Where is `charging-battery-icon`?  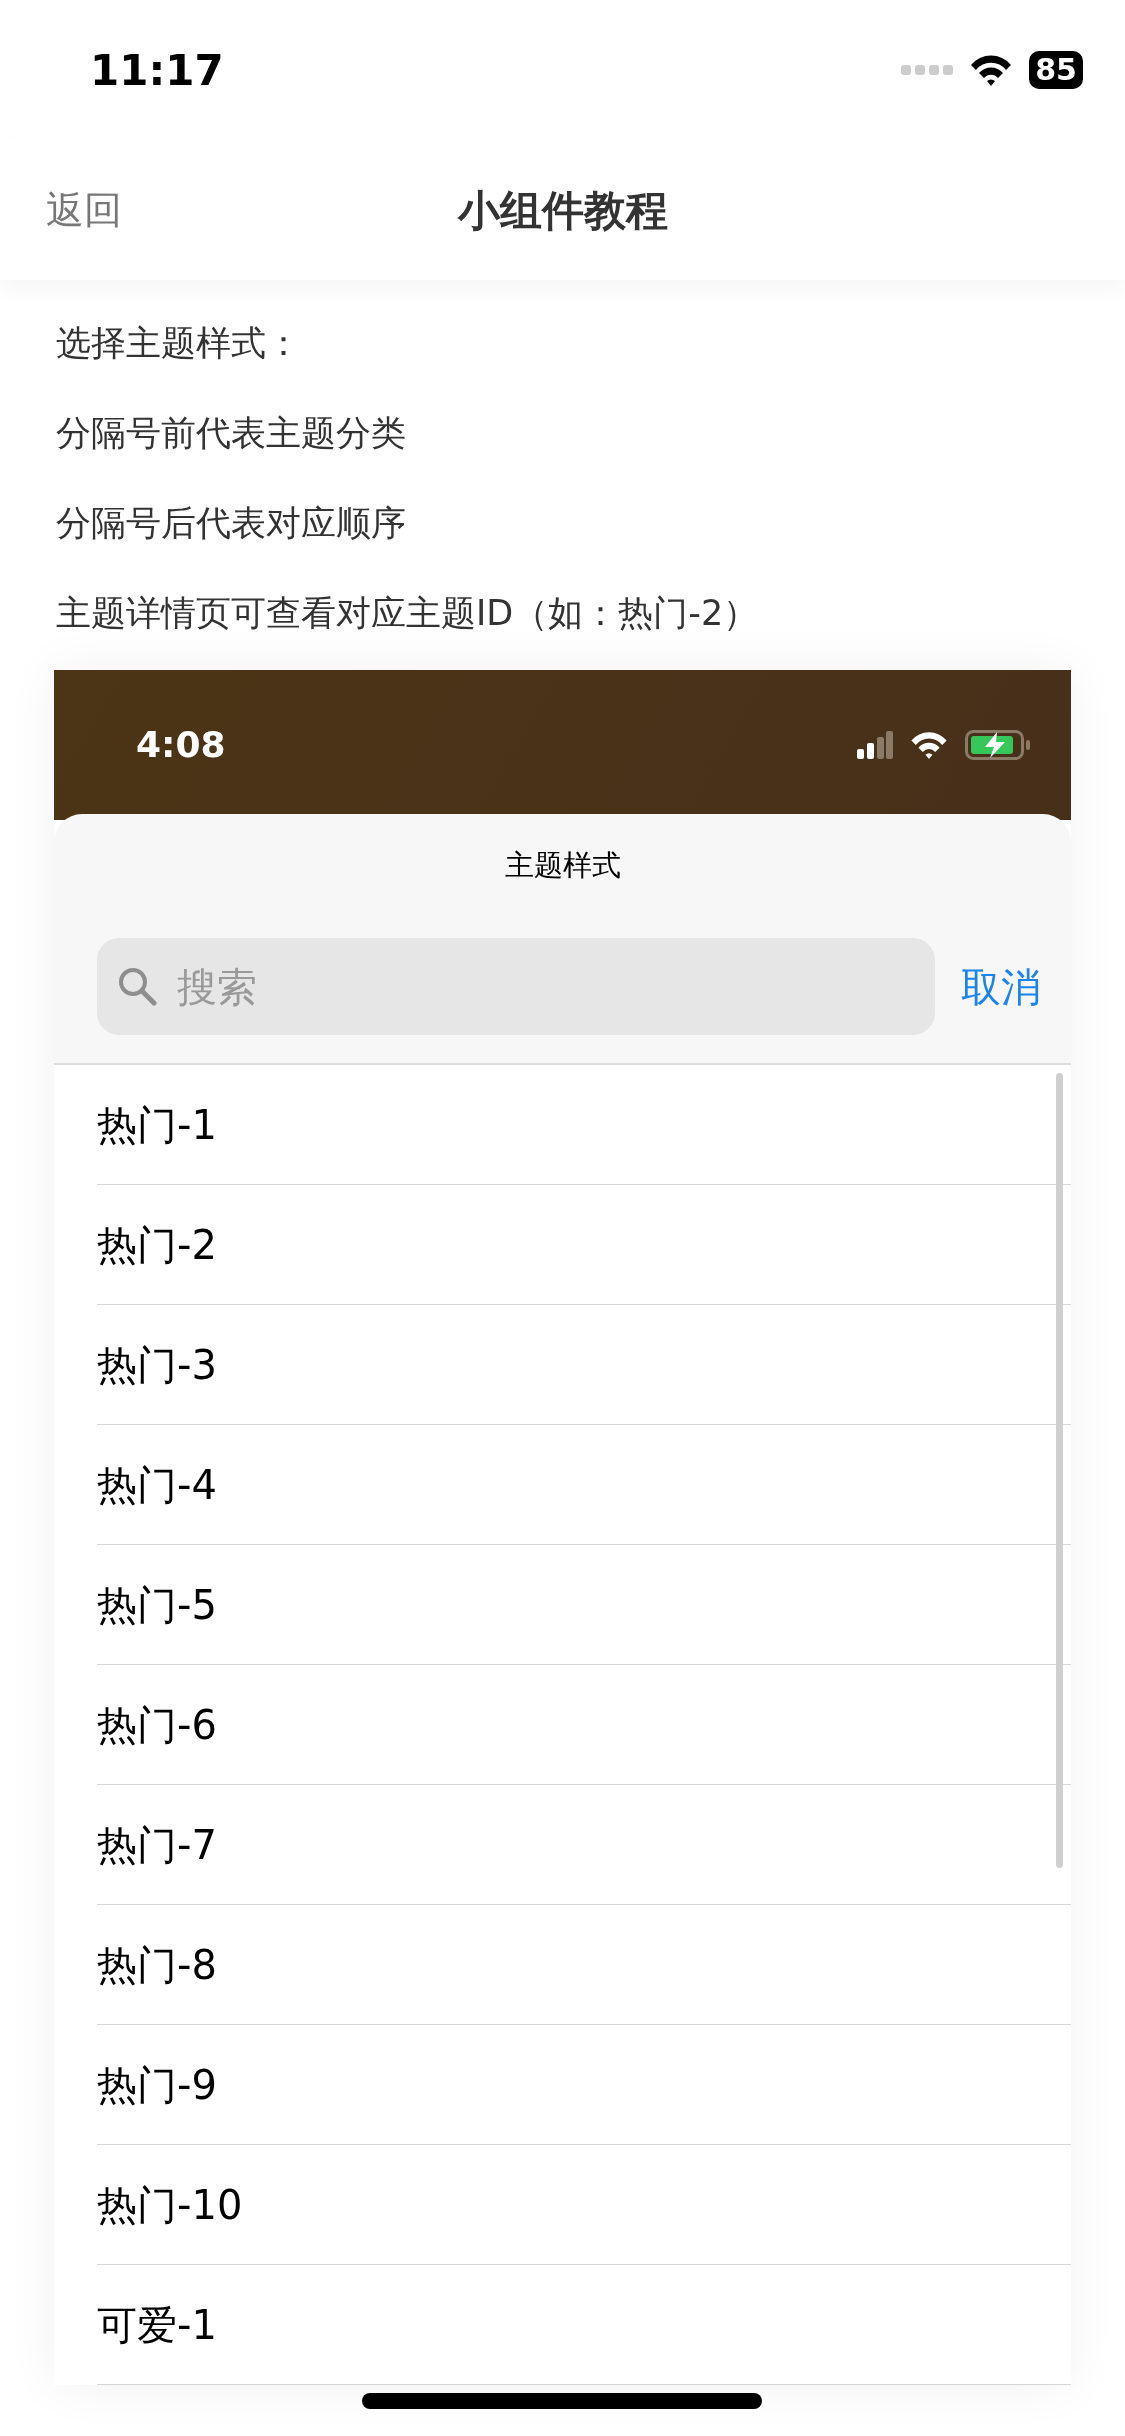
charging-battery-icon is located at coordinates (998, 745).